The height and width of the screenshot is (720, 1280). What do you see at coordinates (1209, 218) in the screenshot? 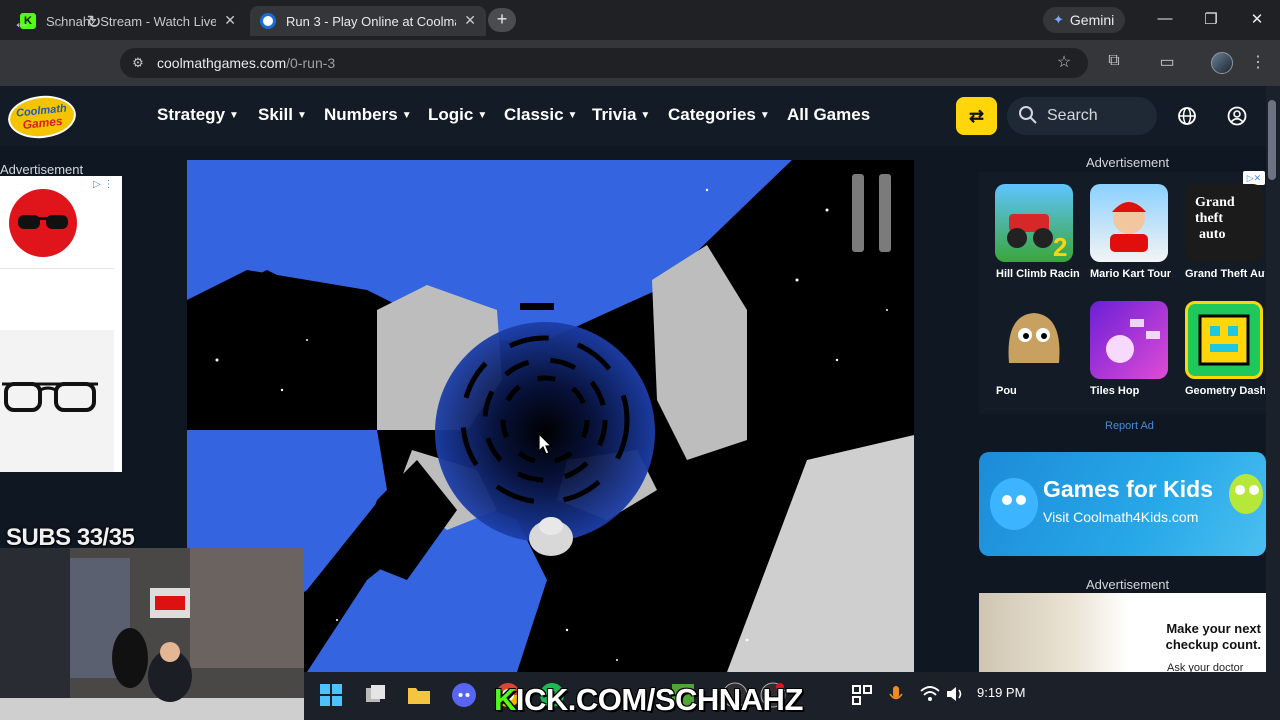
I see `svg-text: theft` at bounding box center [1209, 218].